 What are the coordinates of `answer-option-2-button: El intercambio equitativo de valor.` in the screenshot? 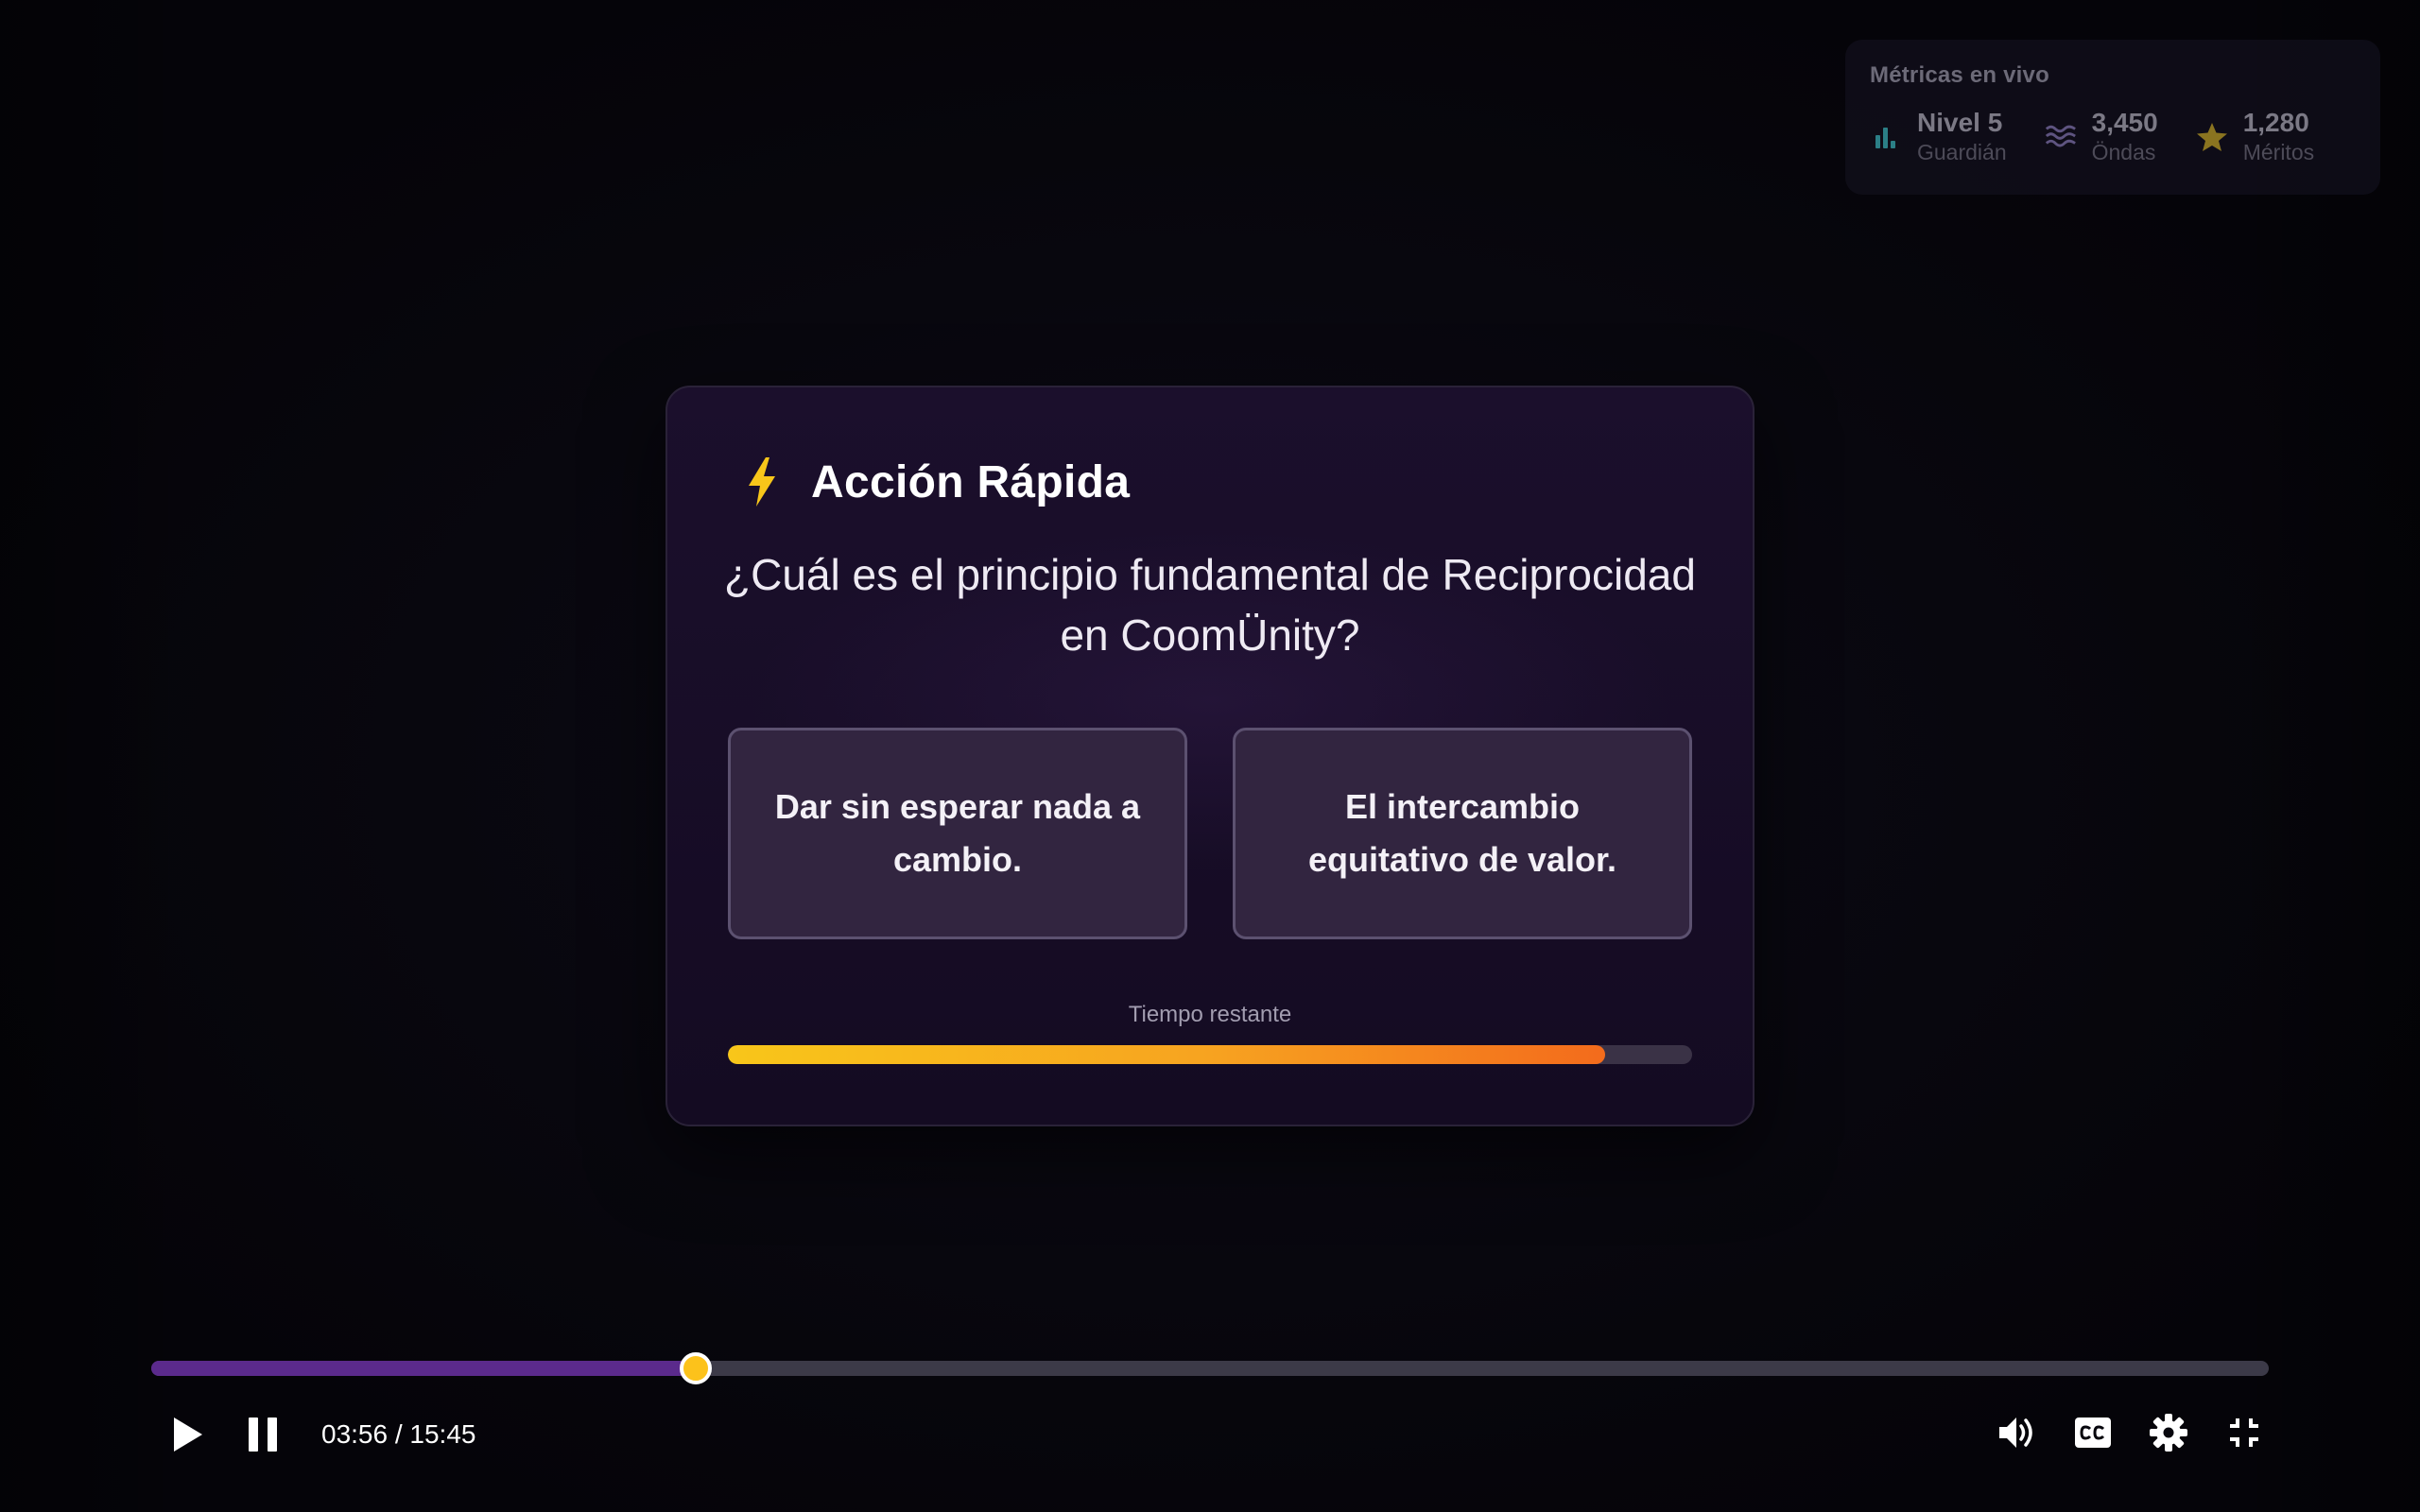 It's located at (1462, 833).